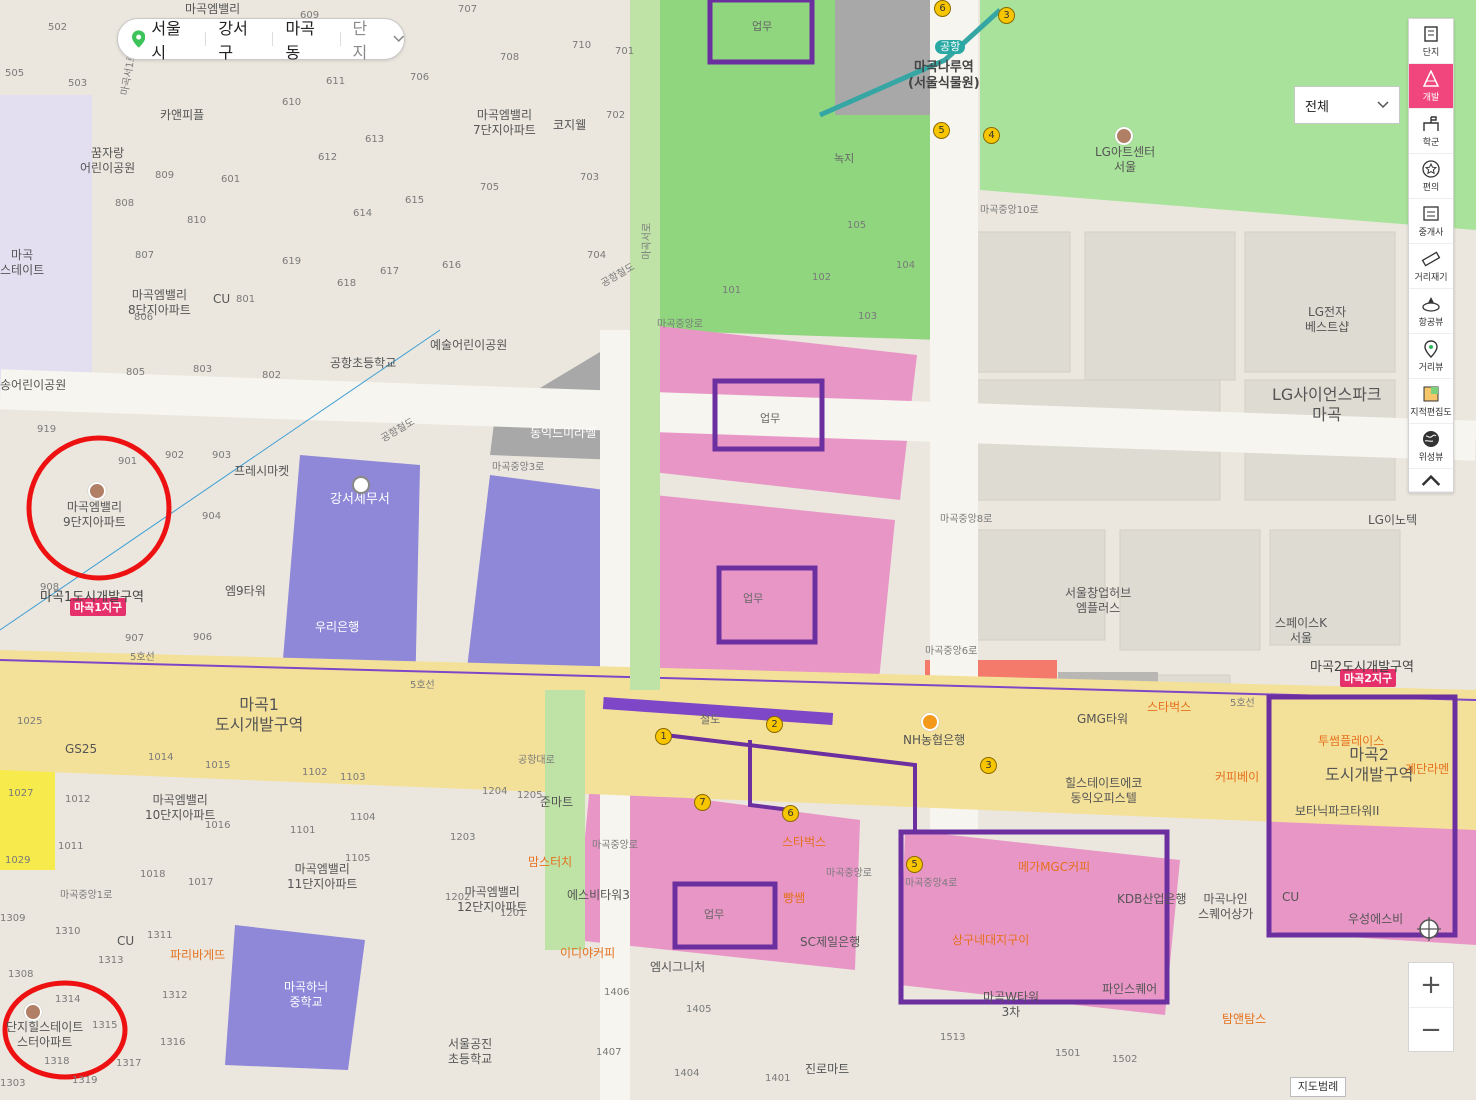 This screenshot has height=1100, width=1476. Describe the element at coordinates (1124, 136) in the screenshot. I see `theater-icon` at that location.